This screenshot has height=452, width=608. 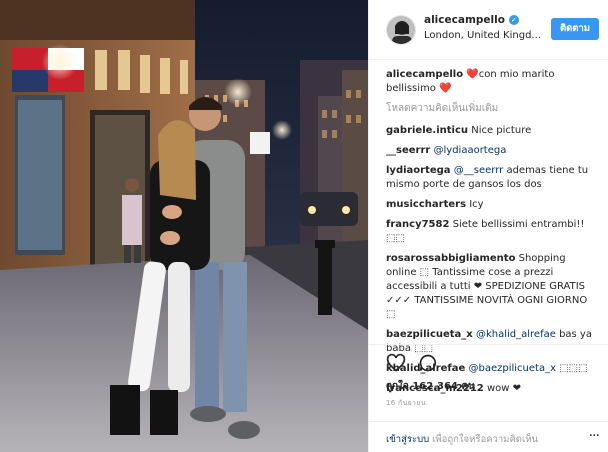 What do you see at coordinates (483, 439) in the screenshot?
I see `login-prompt-text: เพื่อถูกใจหรือความคิดเห็น` at bounding box center [483, 439].